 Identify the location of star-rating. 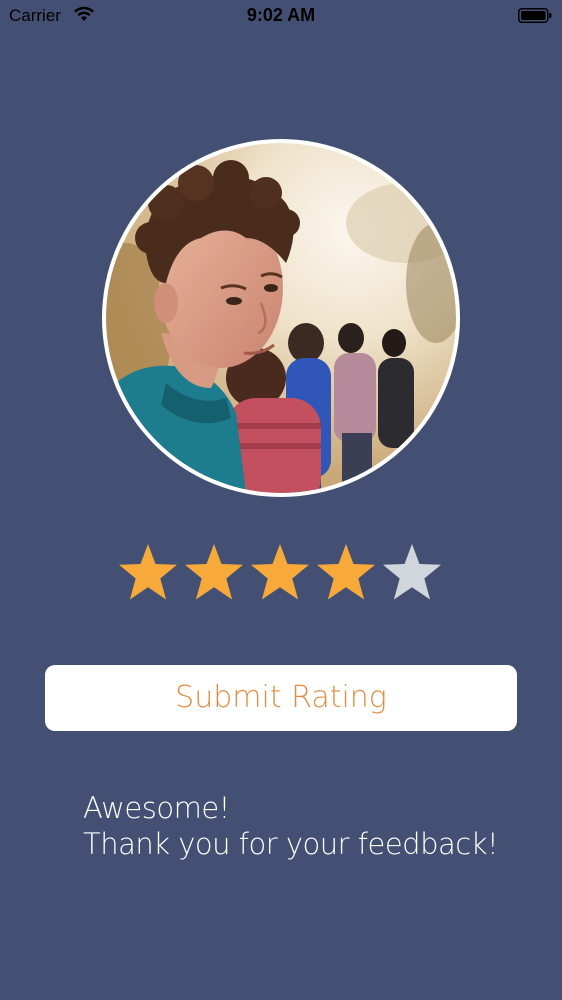
(280, 574).